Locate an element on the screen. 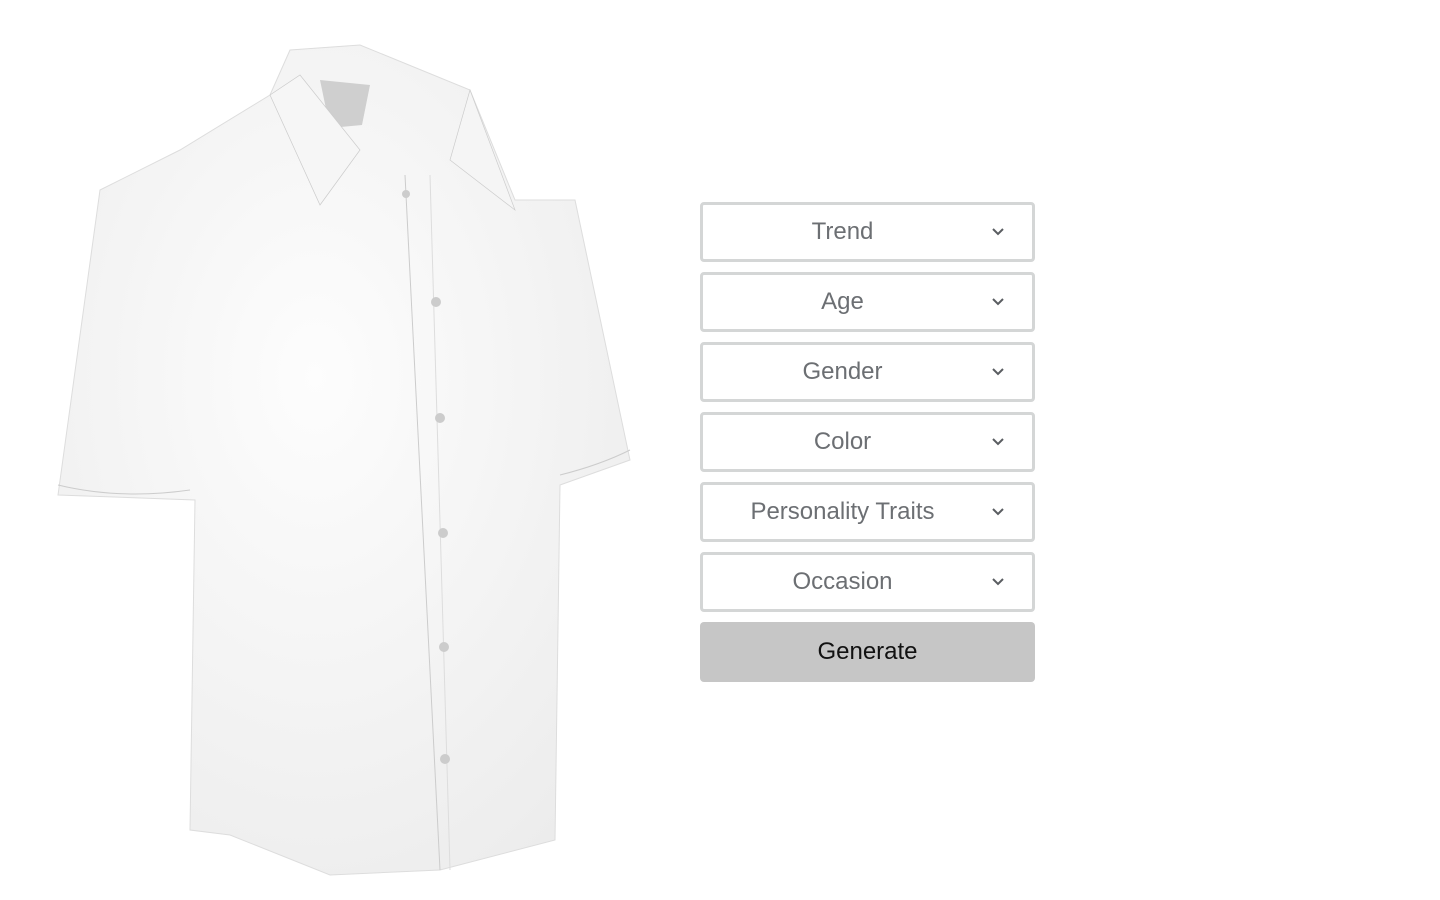 The height and width of the screenshot is (900, 1440). trend-dropdown: Trend is located at coordinates (867, 232).